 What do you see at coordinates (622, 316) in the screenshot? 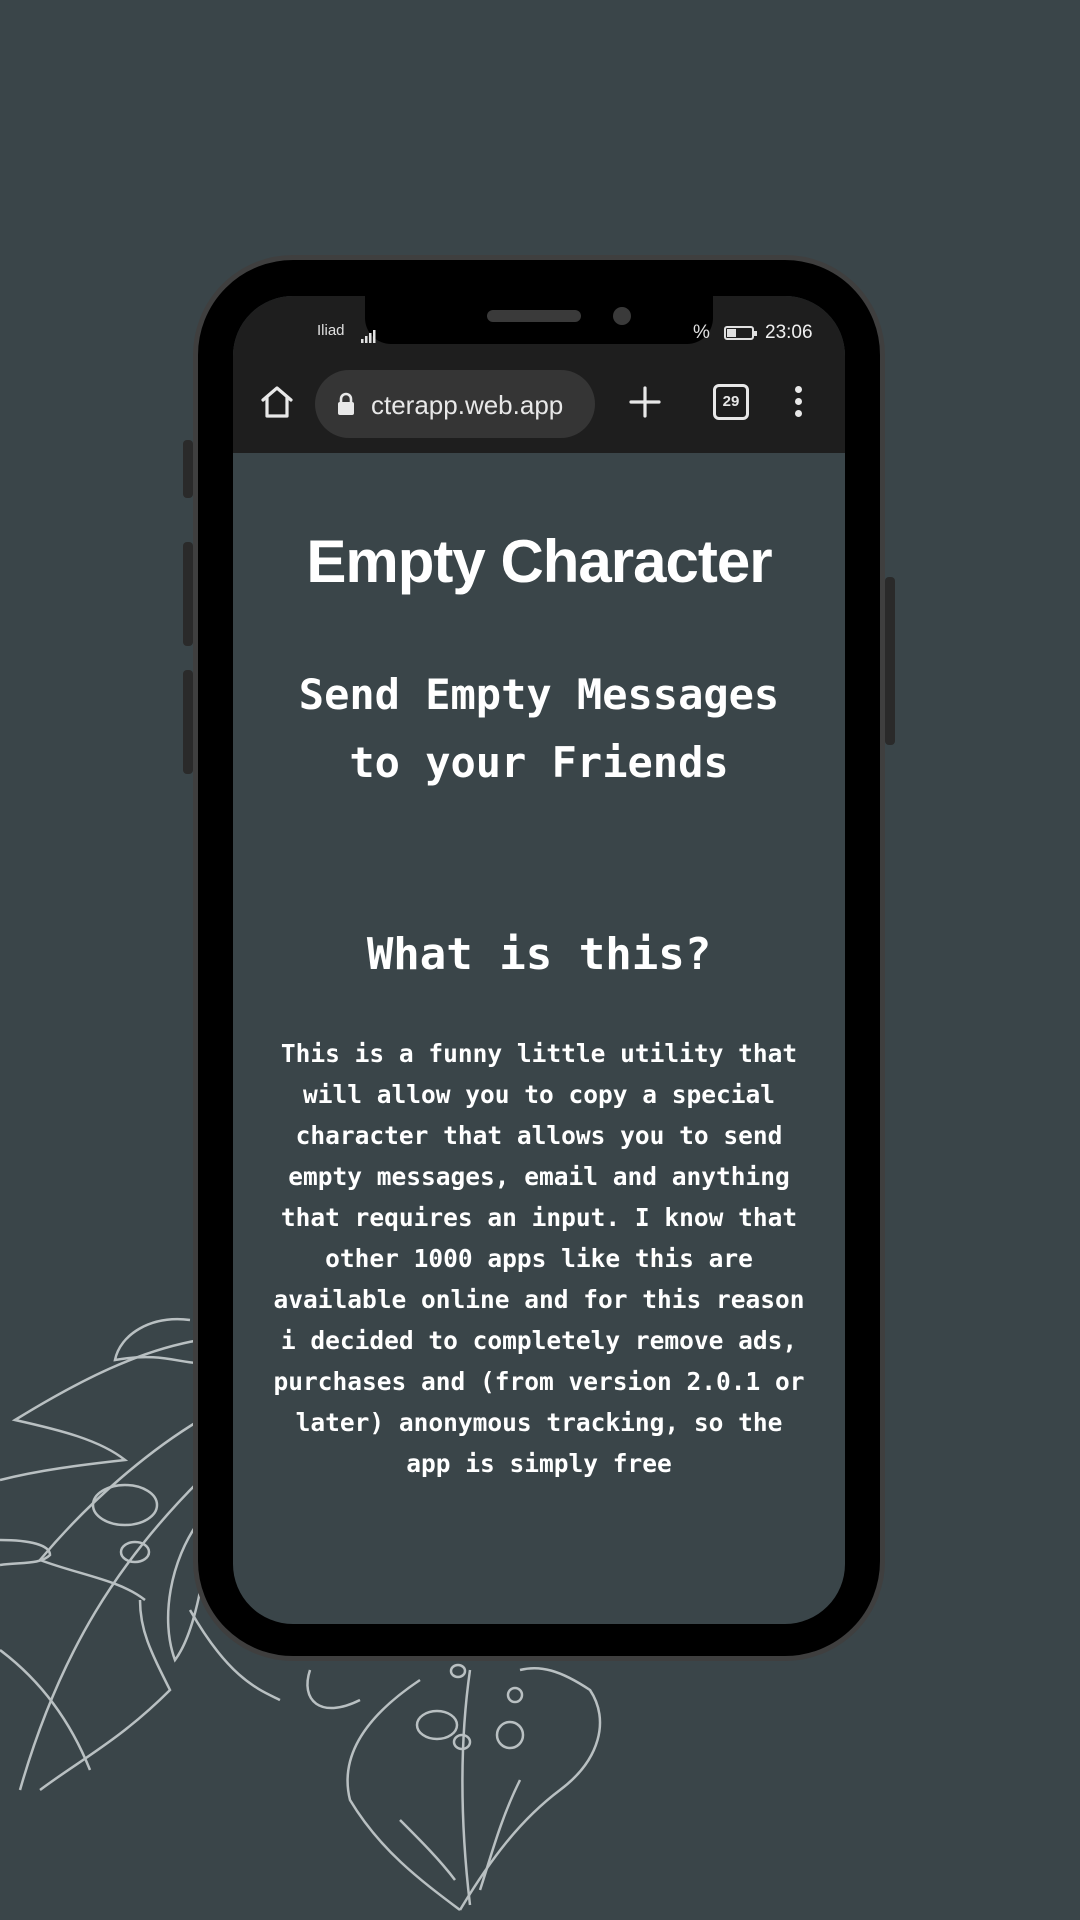
I see `front-camera` at bounding box center [622, 316].